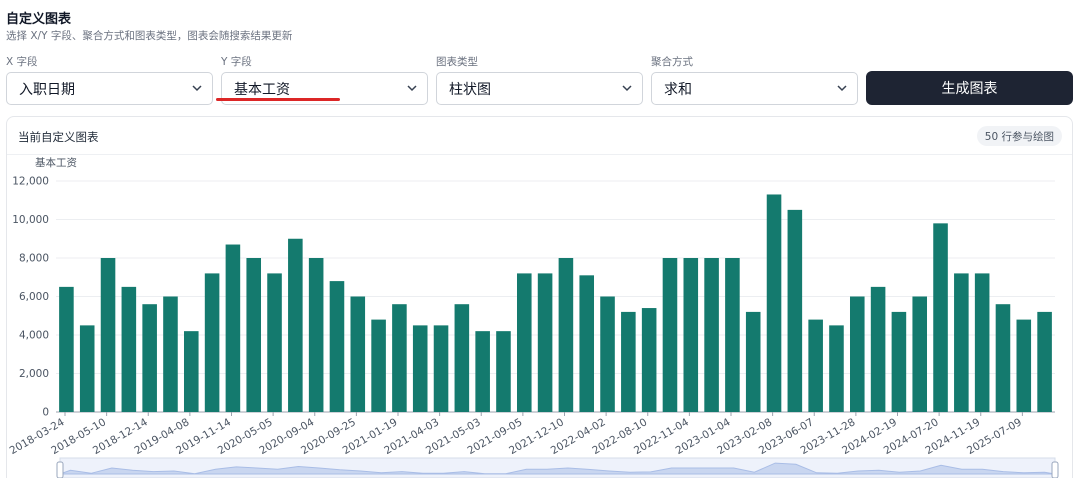 This screenshot has height=478, width=1080. What do you see at coordinates (45, 413) in the screenshot?
I see `y-tick-label: 0` at bounding box center [45, 413].